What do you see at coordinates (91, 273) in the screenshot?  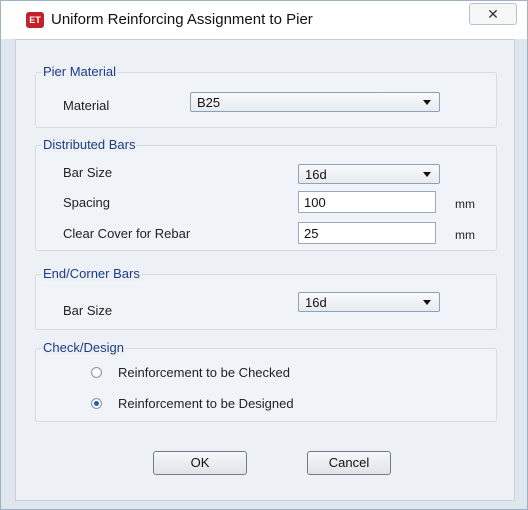 I see `end-corner-bars-group-label: End/Corner Bars` at bounding box center [91, 273].